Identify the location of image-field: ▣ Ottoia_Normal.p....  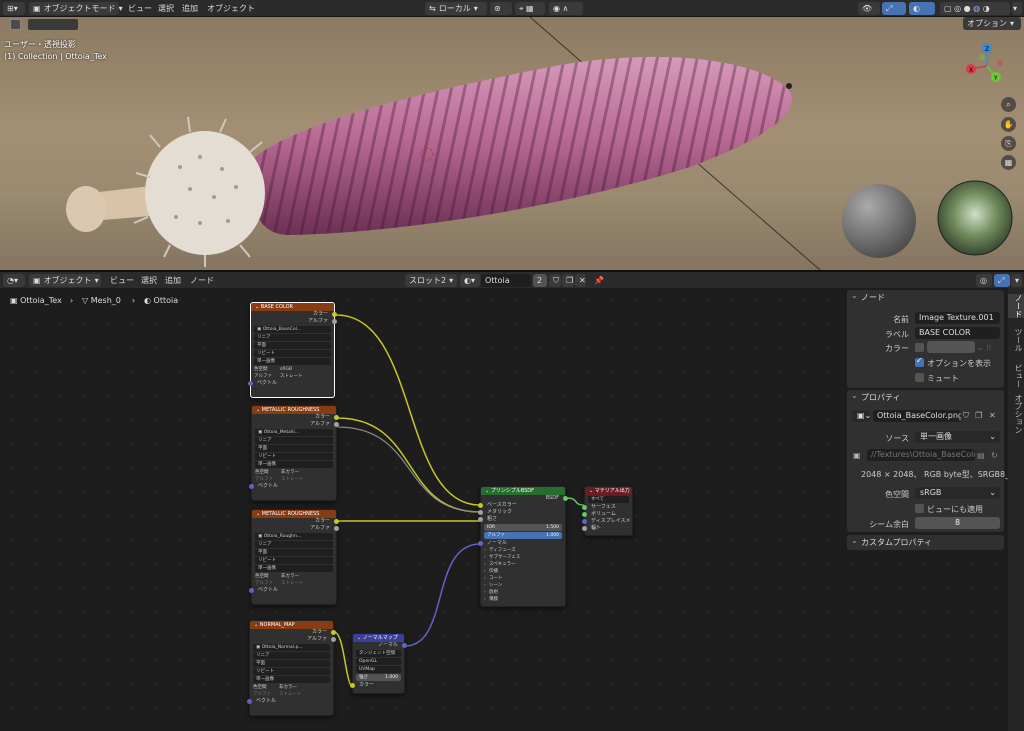
(291, 647).